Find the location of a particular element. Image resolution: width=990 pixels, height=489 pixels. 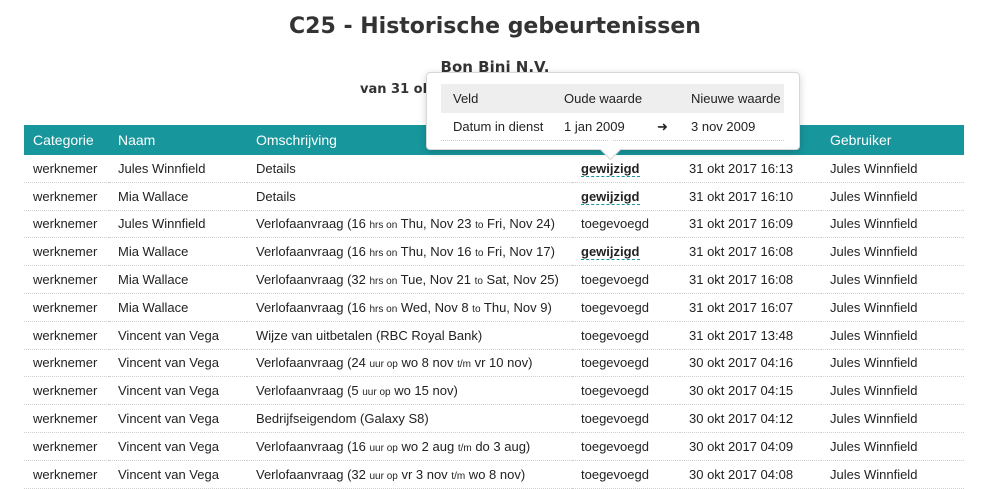

description-text: vr 3 nov is located at coordinates (424, 474).